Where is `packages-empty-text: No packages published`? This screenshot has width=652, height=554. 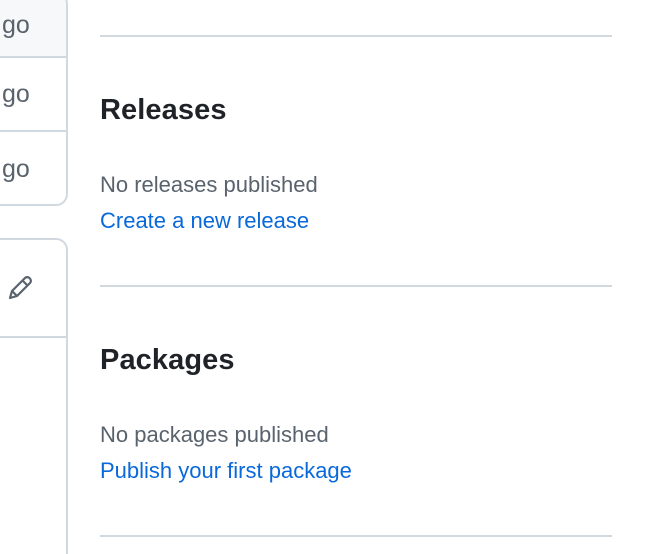
packages-empty-text: No packages published is located at coordinates (214, 434).